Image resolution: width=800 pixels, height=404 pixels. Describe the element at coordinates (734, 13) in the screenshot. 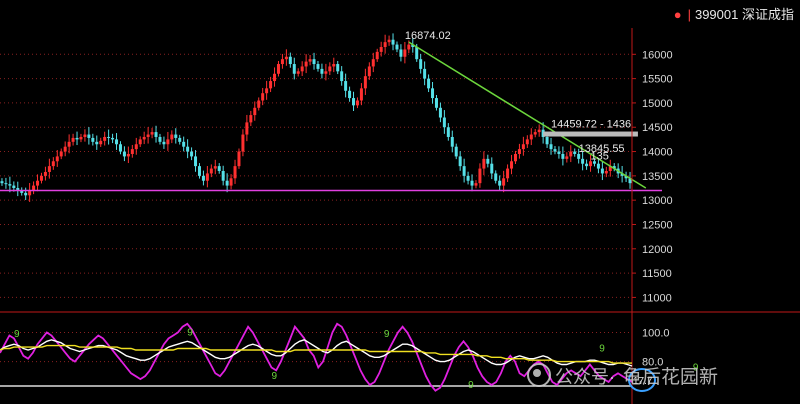

I see `ticker-header: ● | 399001 深证成指` at that location.